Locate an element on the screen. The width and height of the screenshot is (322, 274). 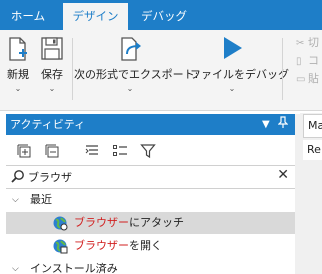
tree-group-installed: ⌵ インストール済み is located at coordinates (150, 266).